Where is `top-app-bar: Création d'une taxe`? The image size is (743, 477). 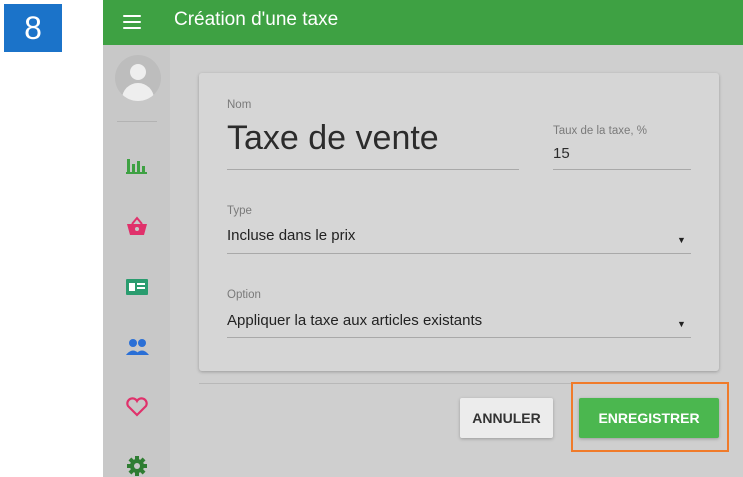 top-app-bar: Création d'une taxe is located at coordinates (423, 22).